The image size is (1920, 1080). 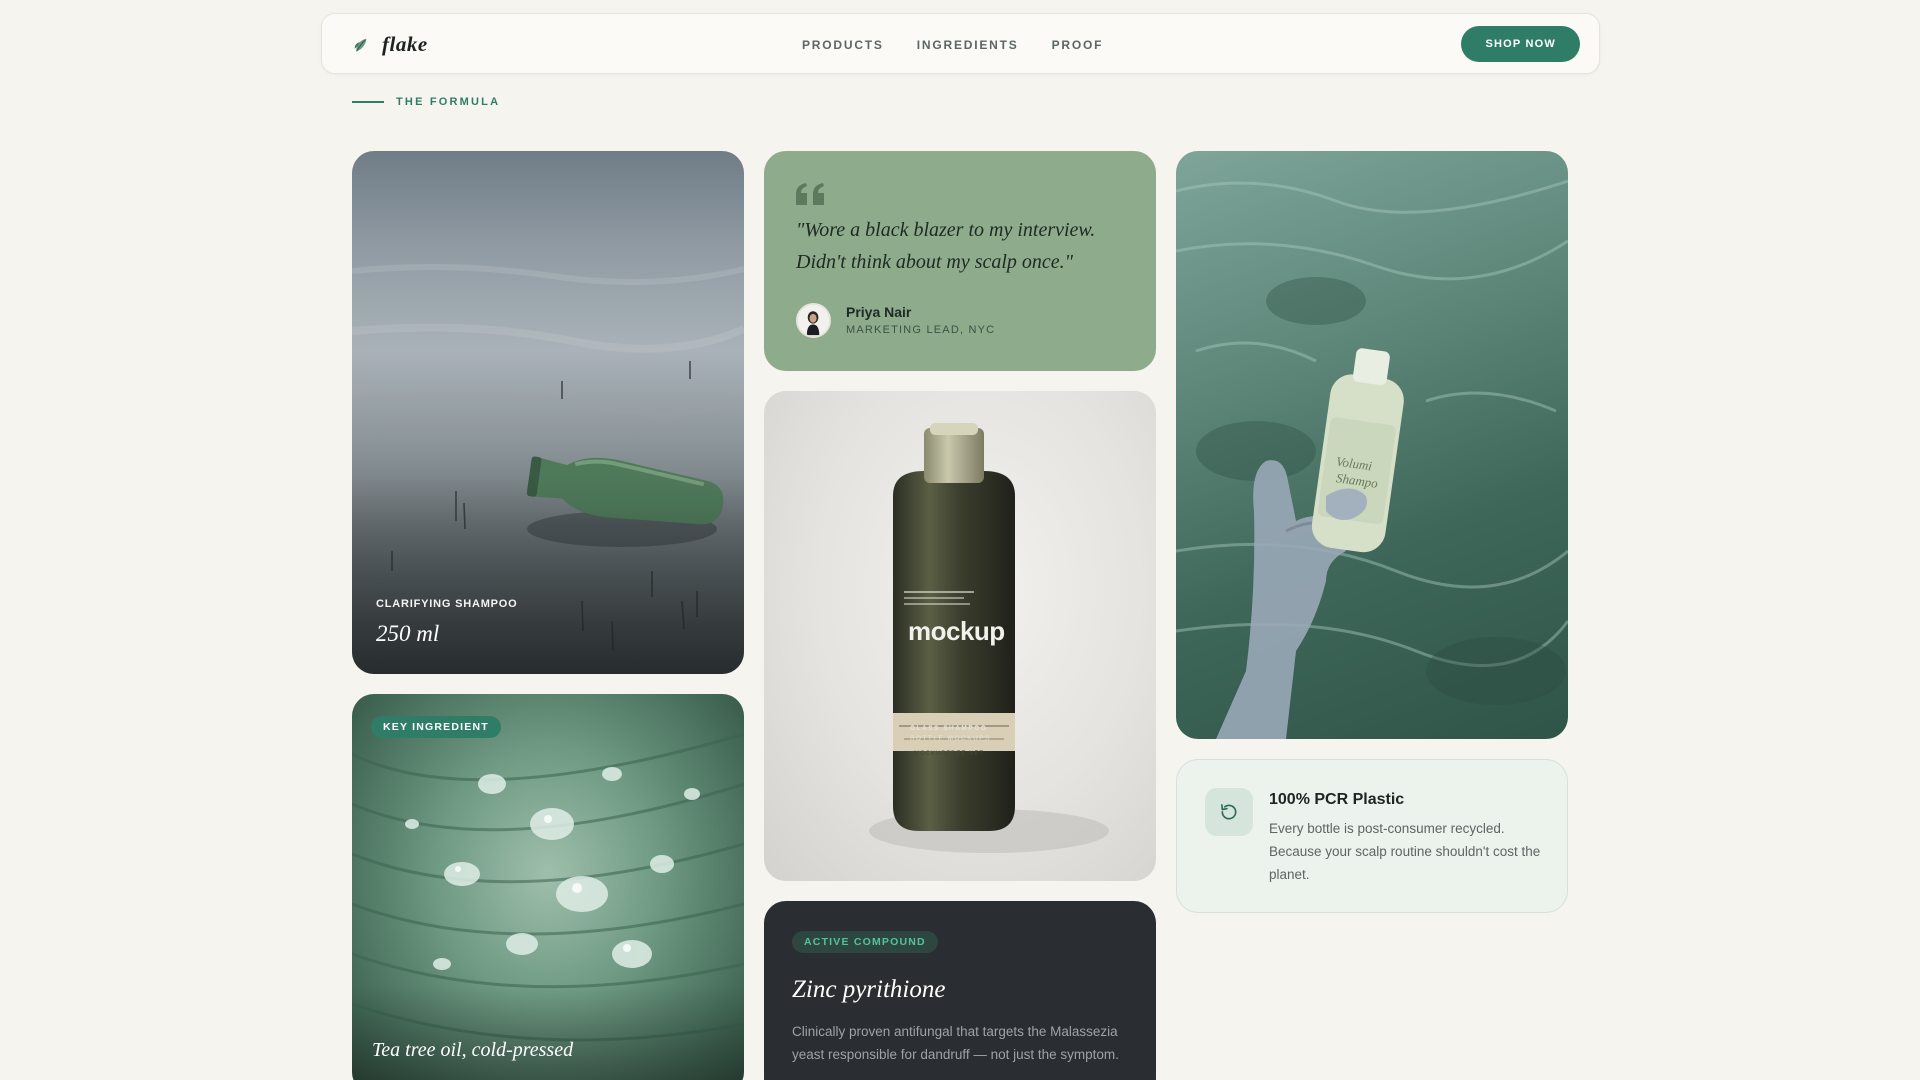 I want to click on bottle-label-line2: BOTTLE MOCKUPS, so click(x=950, y=738).